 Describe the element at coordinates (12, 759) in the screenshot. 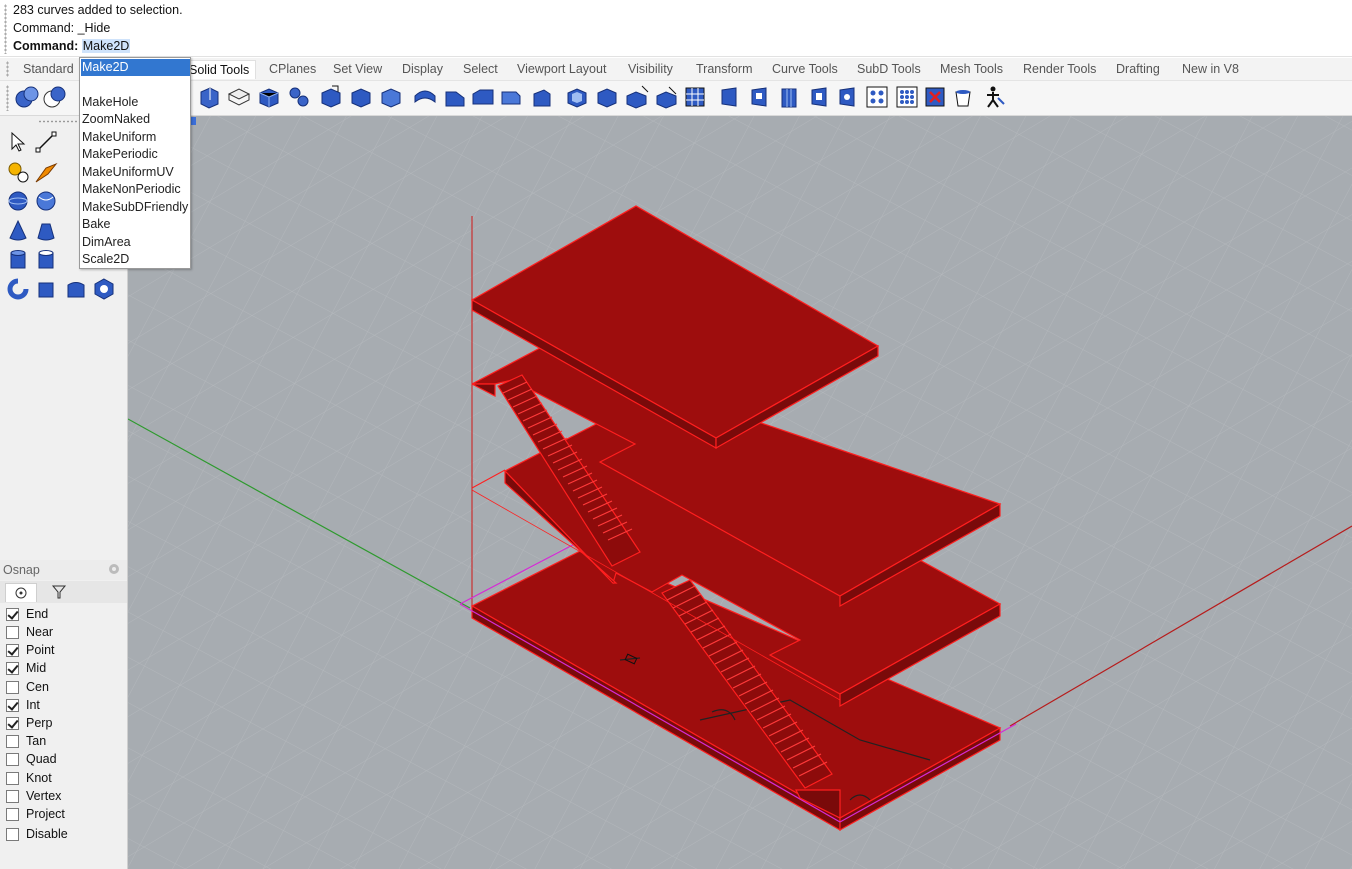

I see `checkbox-quad` at that location.